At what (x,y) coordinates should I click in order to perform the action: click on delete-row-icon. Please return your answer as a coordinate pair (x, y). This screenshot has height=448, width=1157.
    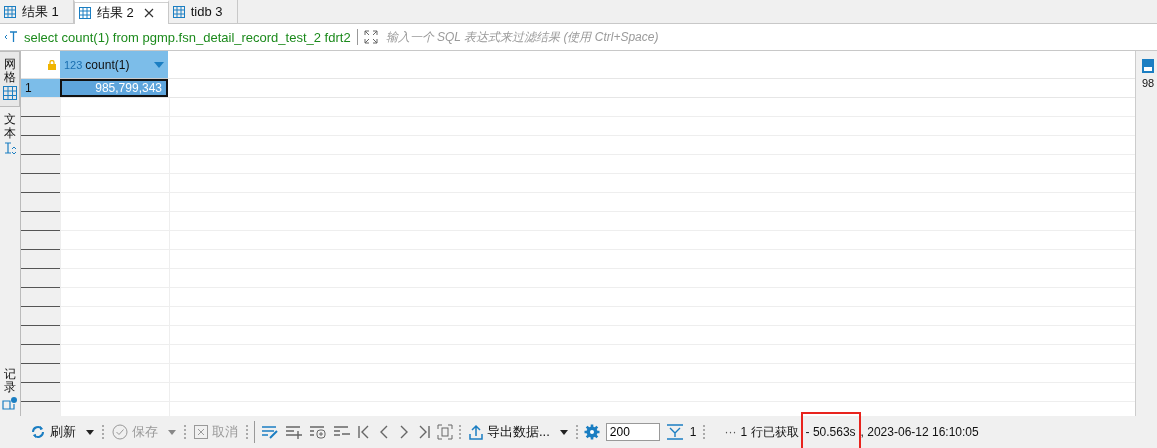
    Looking at the image, I should click on (342, 432).